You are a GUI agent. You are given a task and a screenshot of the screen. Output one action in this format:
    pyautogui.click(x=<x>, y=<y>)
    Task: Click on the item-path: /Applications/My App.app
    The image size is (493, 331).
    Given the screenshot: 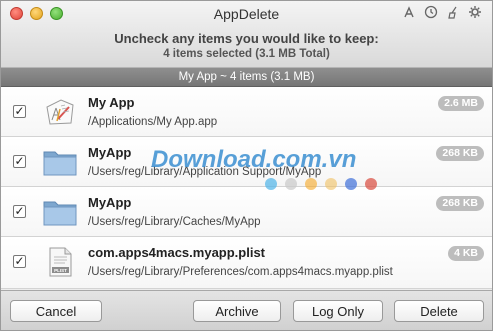 What is the action you would take?
    pyautogui.click(x=153, y=122)
    